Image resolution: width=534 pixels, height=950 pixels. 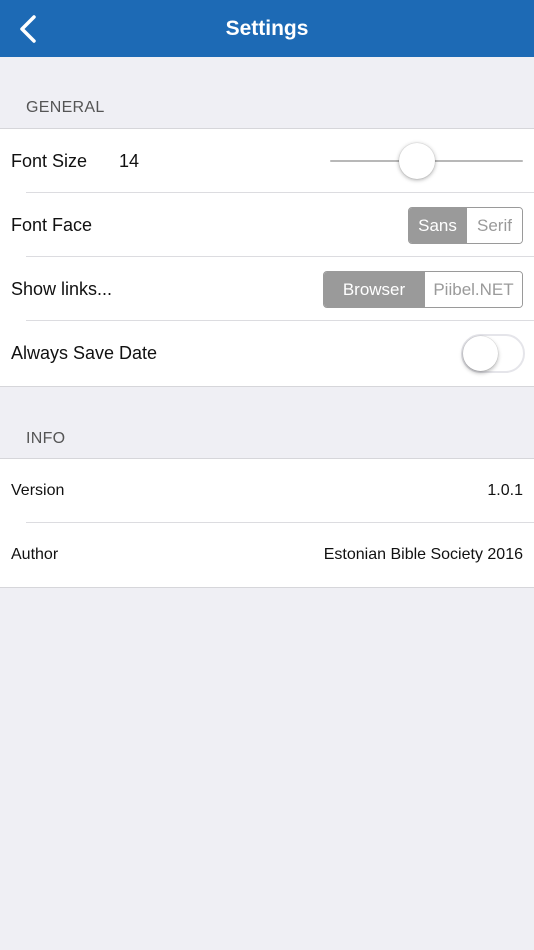 What do you see at coordinates (84, 353) in the screenshot?
I see `always-save-date-label: Always Save Date` at bounding box center [84, 353].